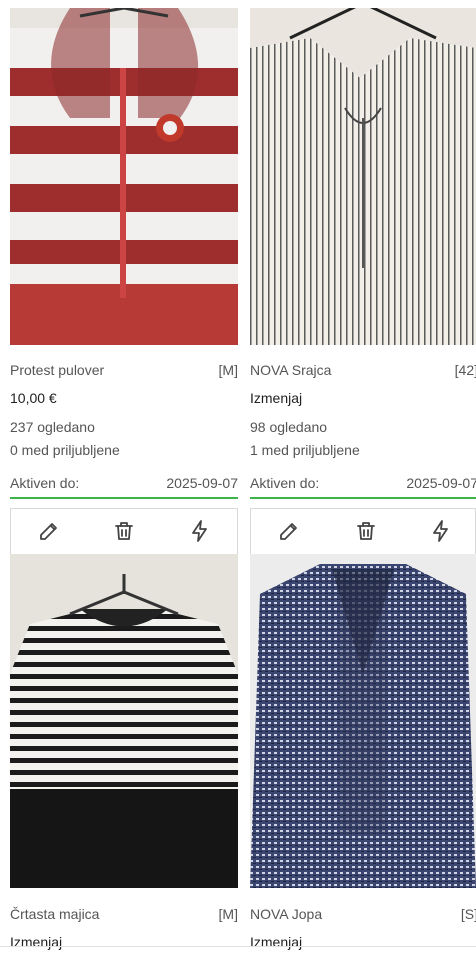 This screenshot has width=476, height=960. I want to click on listing-title: NOVA Srajca, so click(290, 370).